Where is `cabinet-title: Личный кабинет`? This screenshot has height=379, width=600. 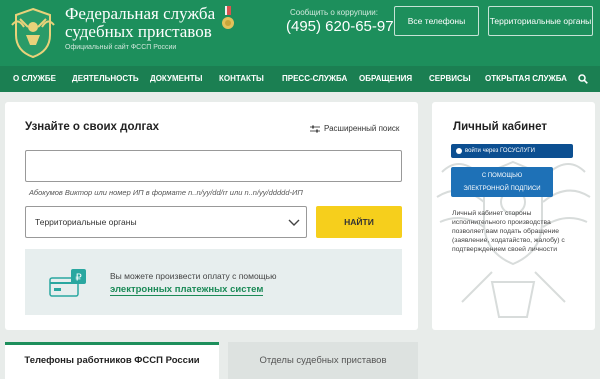 cabinet-title: Личный кабинет is located at coordinates (500, 127).